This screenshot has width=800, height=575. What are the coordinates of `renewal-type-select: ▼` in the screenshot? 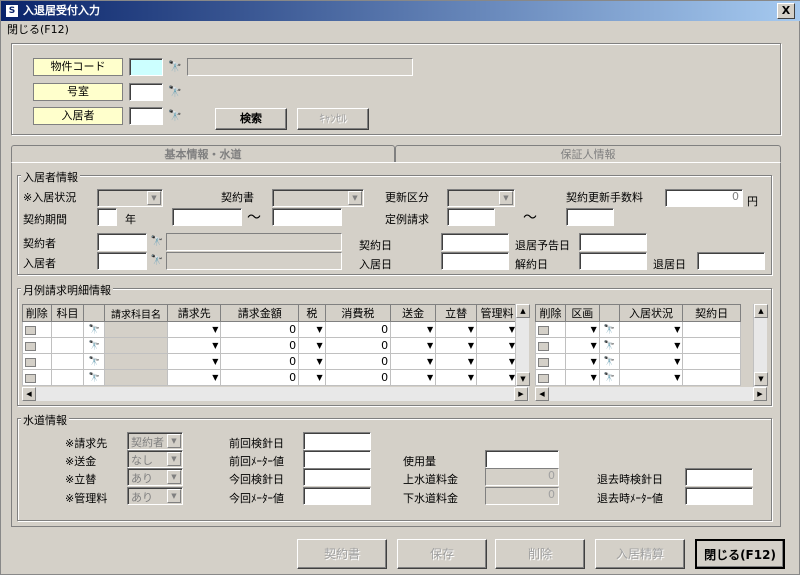 It's located at (481, 198).